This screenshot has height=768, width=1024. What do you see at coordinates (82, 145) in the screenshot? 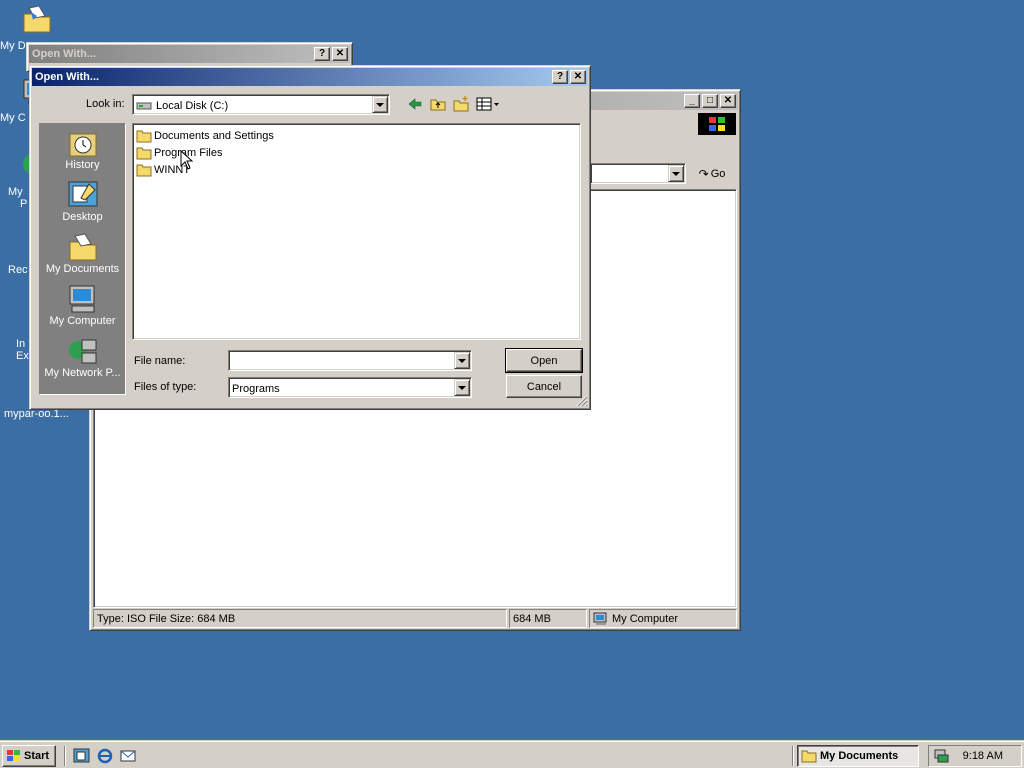
I see `history-icon` at bounding box center [82, 145].